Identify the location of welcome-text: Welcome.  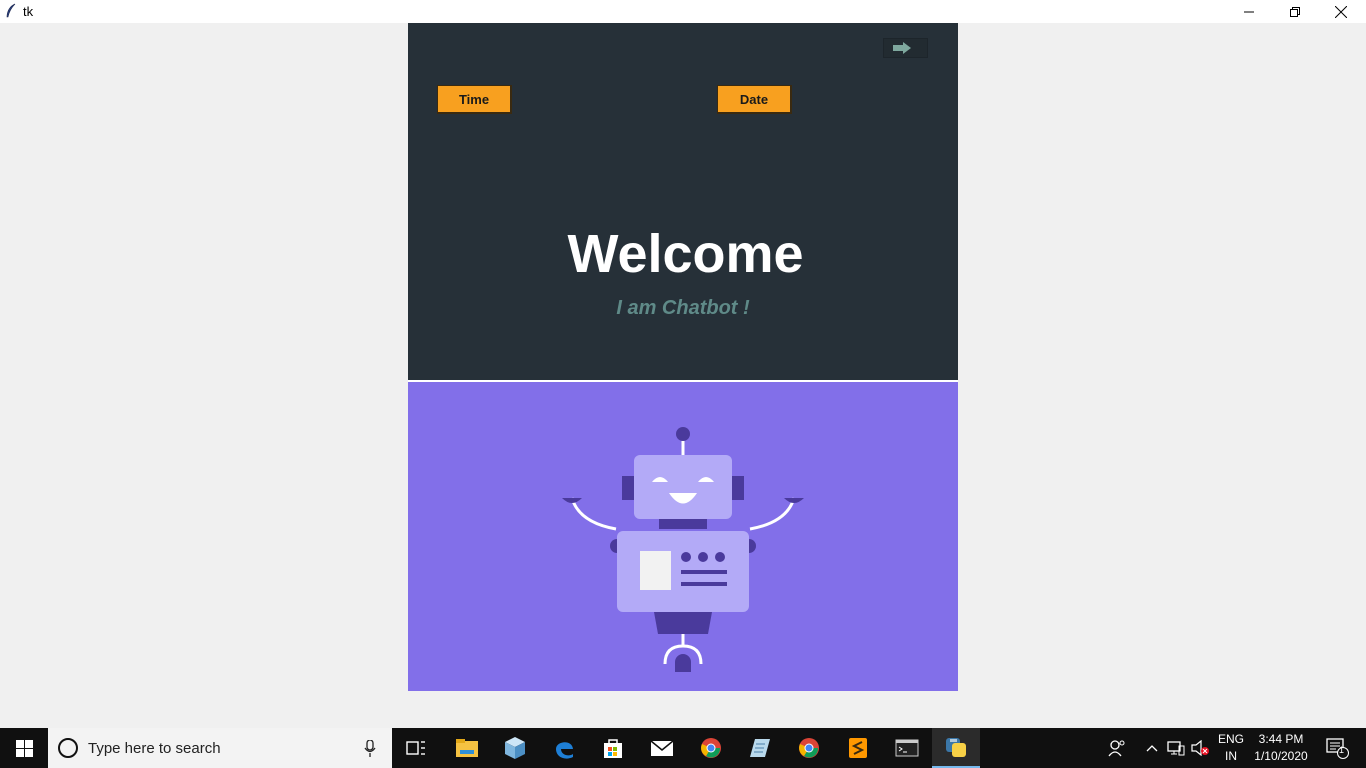
(685, 254).